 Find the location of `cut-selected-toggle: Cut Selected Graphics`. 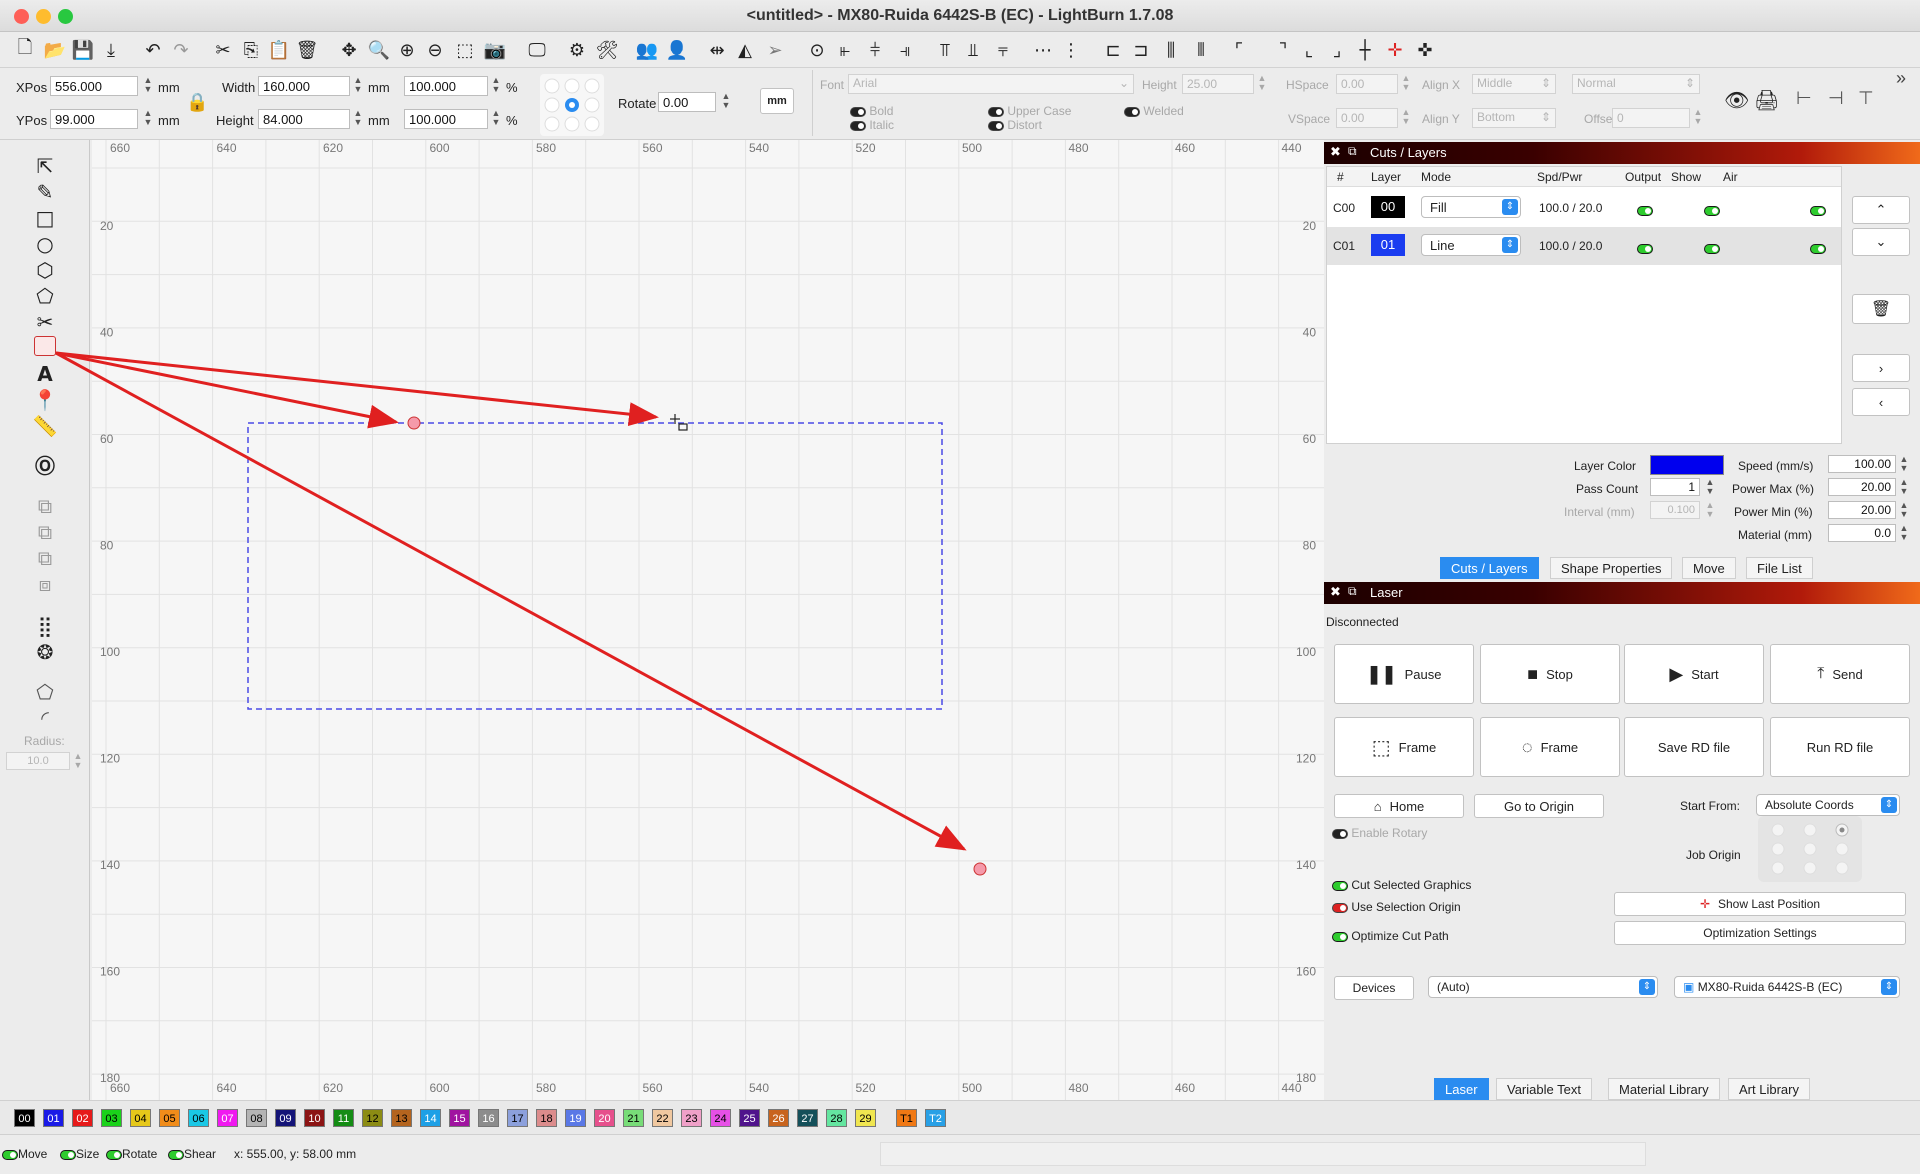

cut-selected-toggle: Cut Selected Graphics is located at coordinates (1401, 885).